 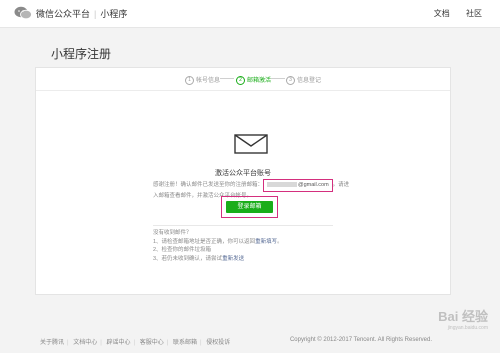 I want to click on step-number: 2, so click(x=240, y=80).